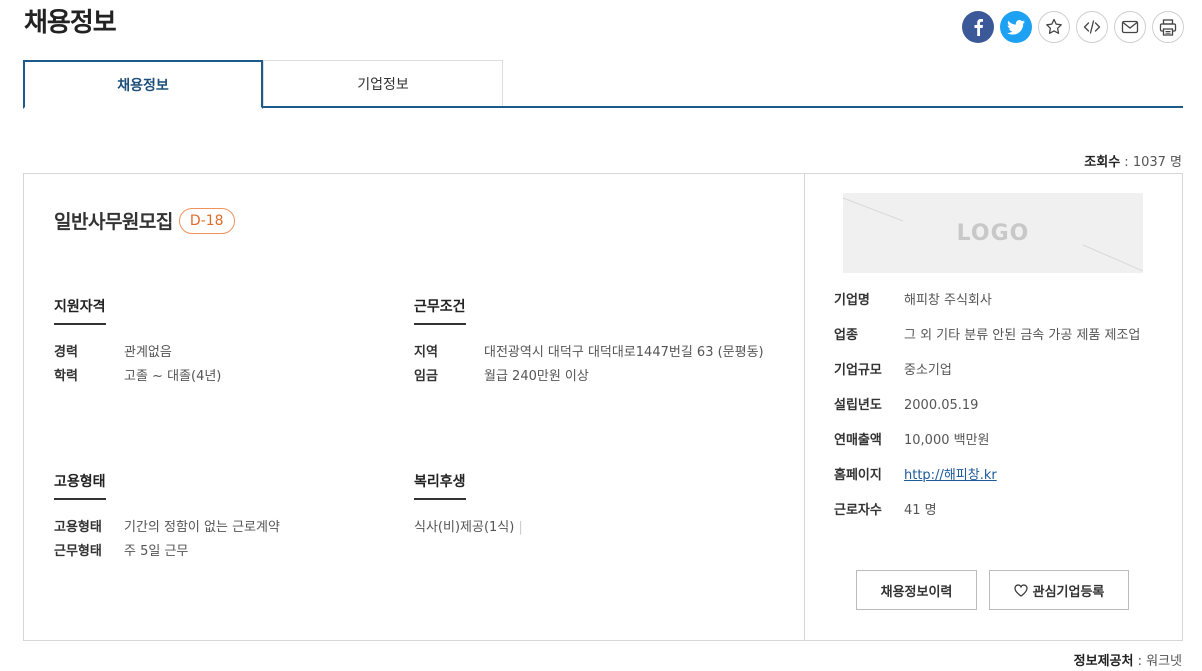  I want to click on company-value: 그 외 기타 분류 안된 금속 가공 제품 제조업, so click(1022, 335).